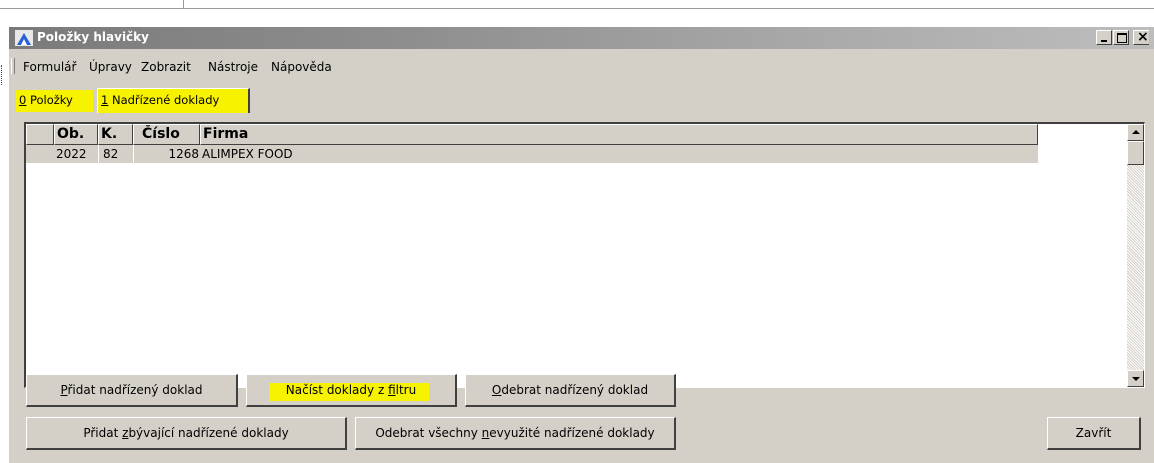 This screenshot has width=1154, height=463. What do you see at coordinates (49, 67) in the screenshot?
I see `menu-formular: Formulář` at bounding box center [49, 67].